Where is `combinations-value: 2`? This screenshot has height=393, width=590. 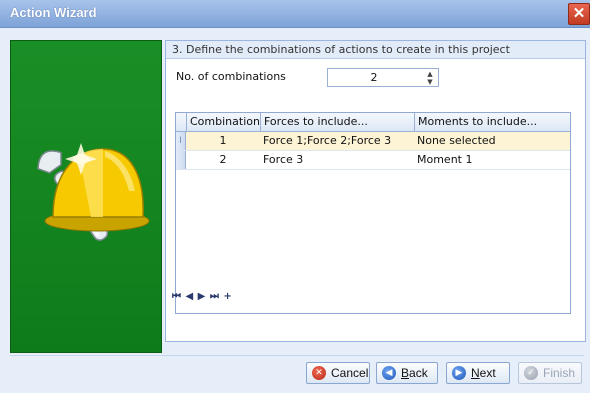
combinations-value: 2 is located at coordinates (374, 77).